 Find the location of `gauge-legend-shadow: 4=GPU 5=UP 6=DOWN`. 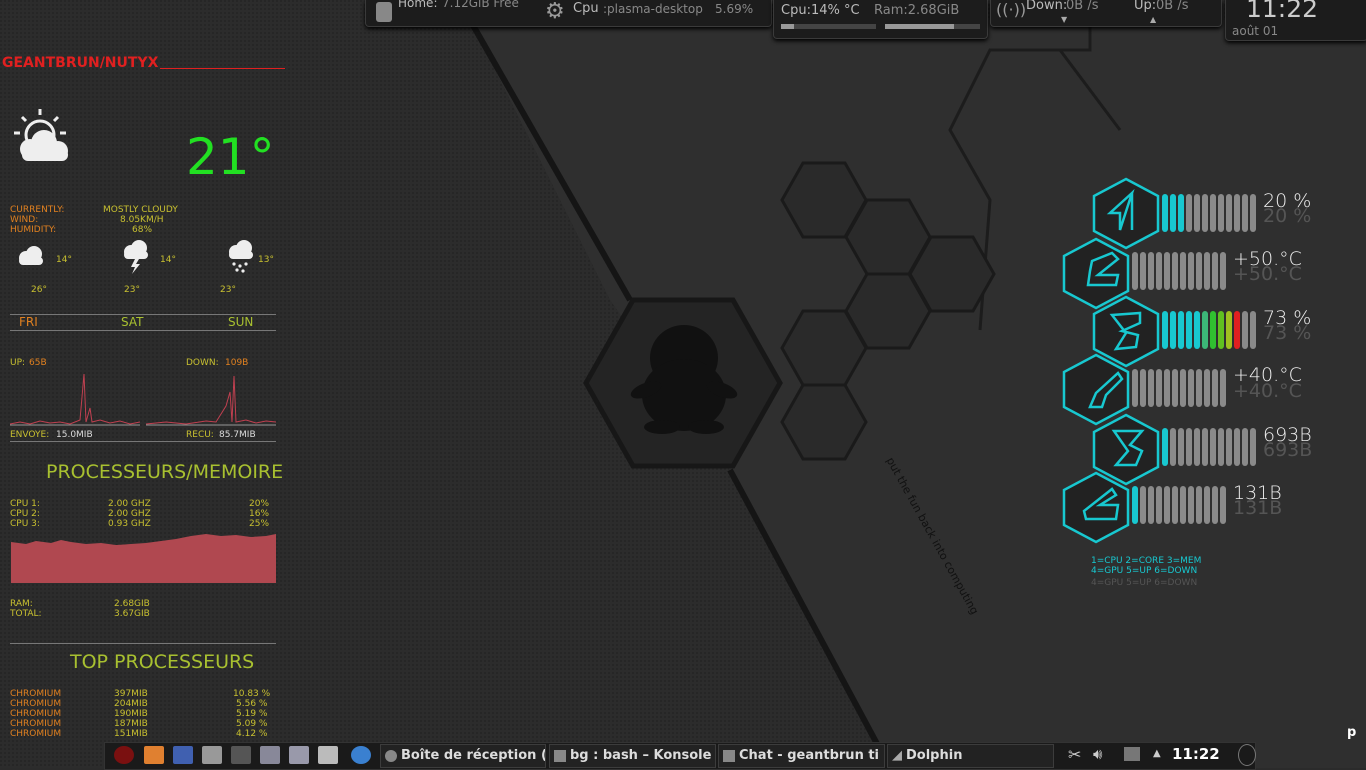

gauge-legend-shadow: 4=GPU 5=UP 6=DOWN is located at coordinates (1144, 583).